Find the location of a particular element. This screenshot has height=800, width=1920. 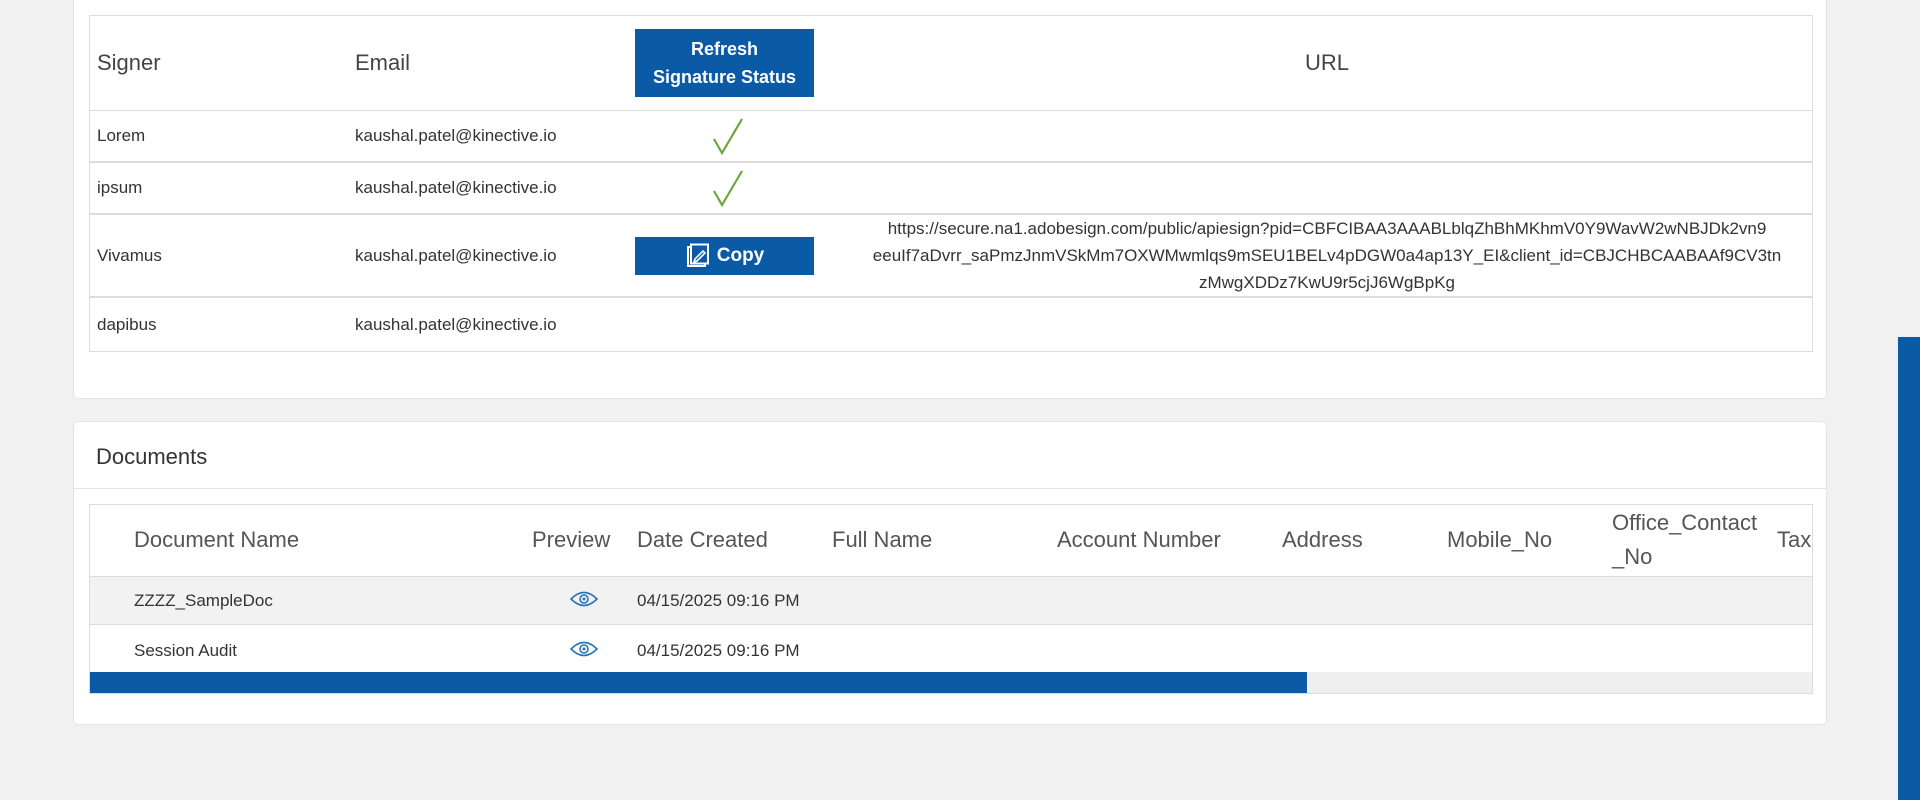

col-preview: Preview is located at coordinates (571, 540).